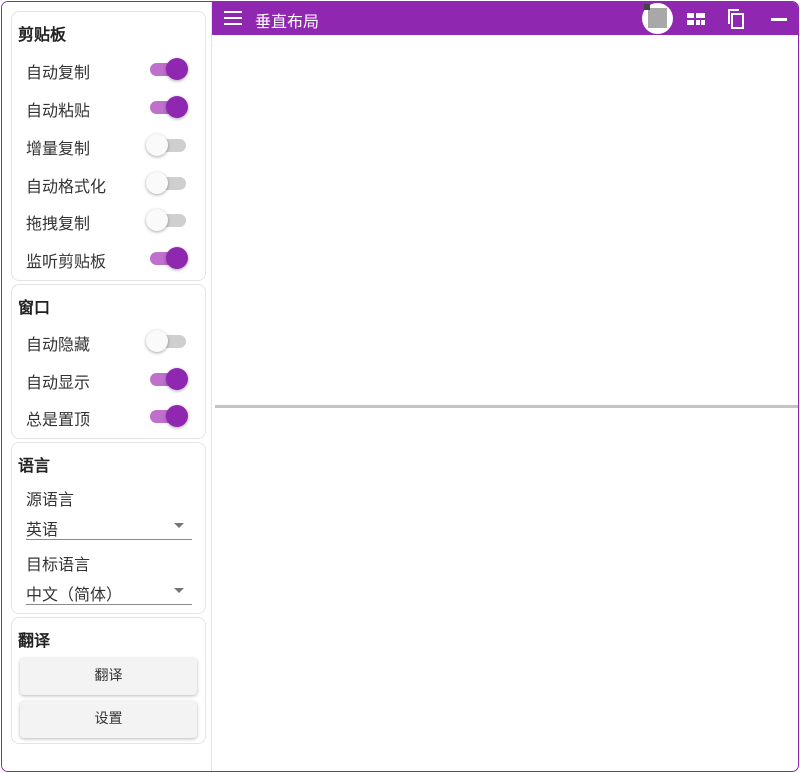 This screenshot has width=800, height=773. What do you see at coordinates (113, 416) in the screenshot?
I see `switch-row-always-on-top: 总是置顶` at bounding box center [113, 416].